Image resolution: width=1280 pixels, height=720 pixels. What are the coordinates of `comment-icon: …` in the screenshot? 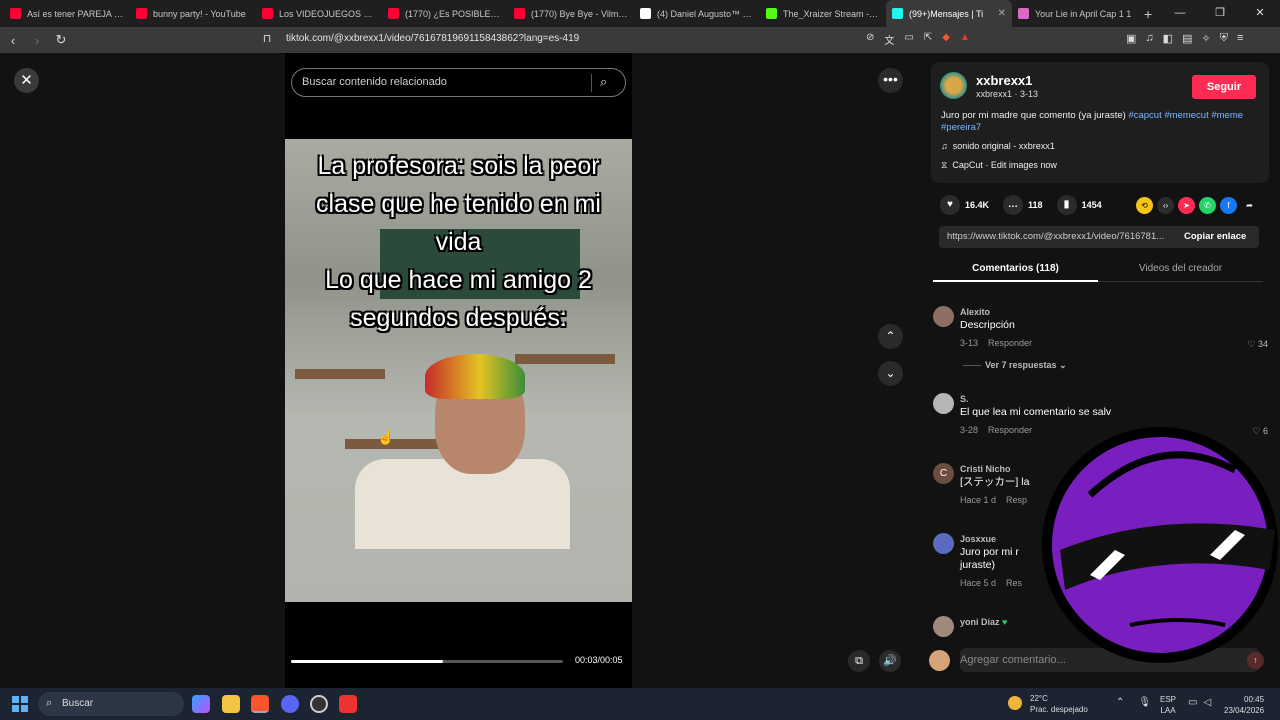 It's located at (1013, 205).